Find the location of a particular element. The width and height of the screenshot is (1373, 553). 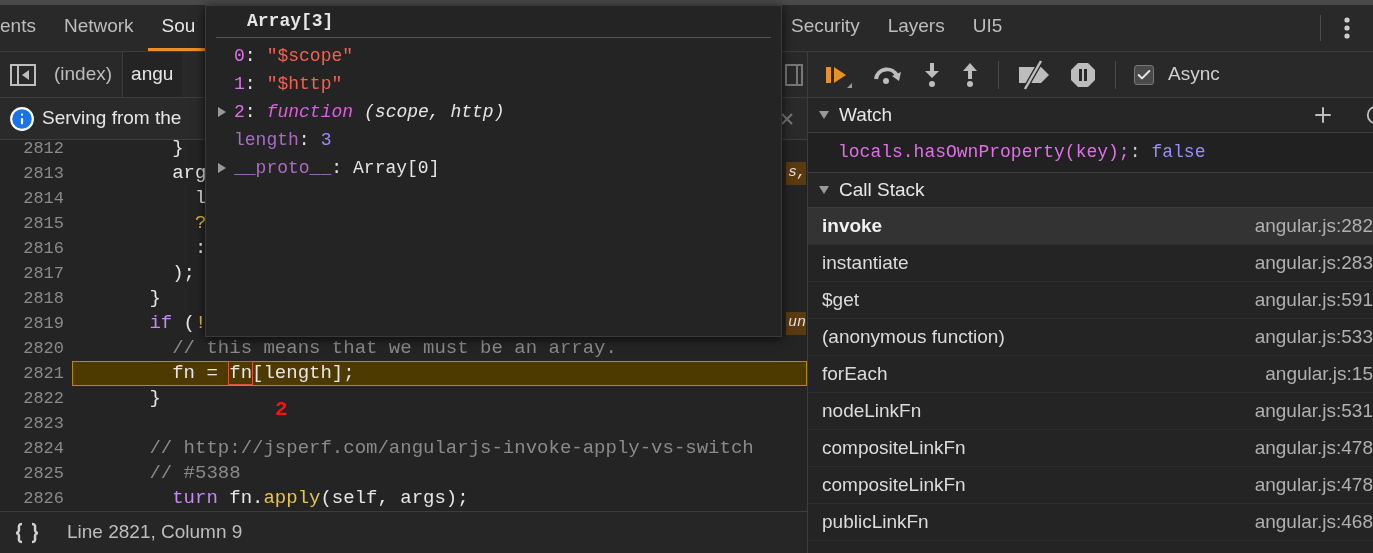

code-line: if (! is located at coordinates (177, 324).